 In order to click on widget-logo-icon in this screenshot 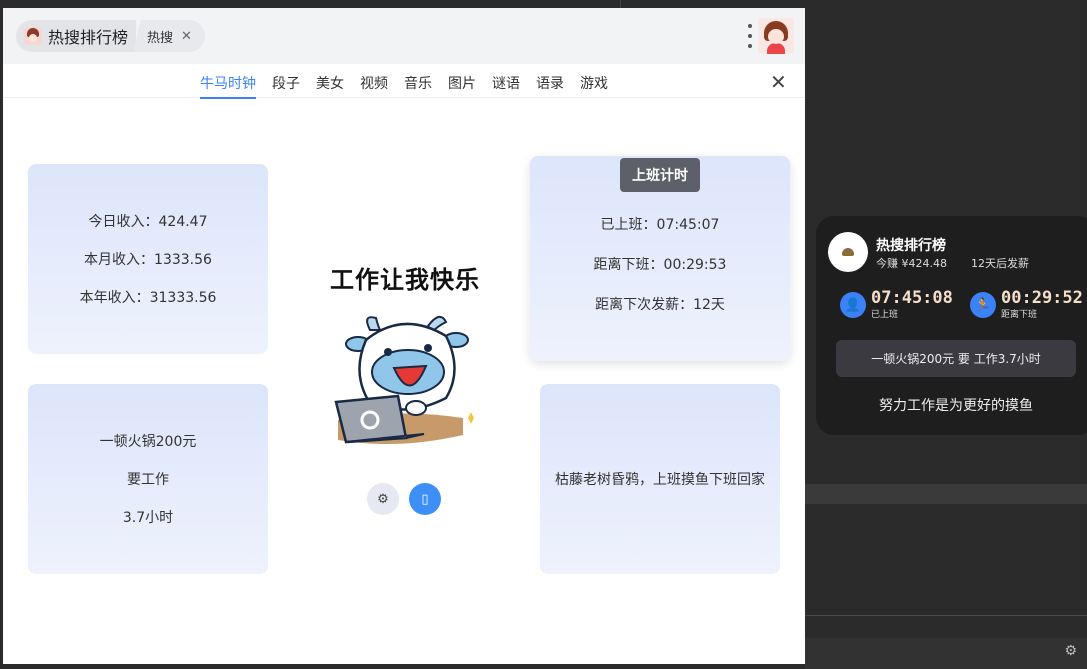, I will do `click(848, 252)`.